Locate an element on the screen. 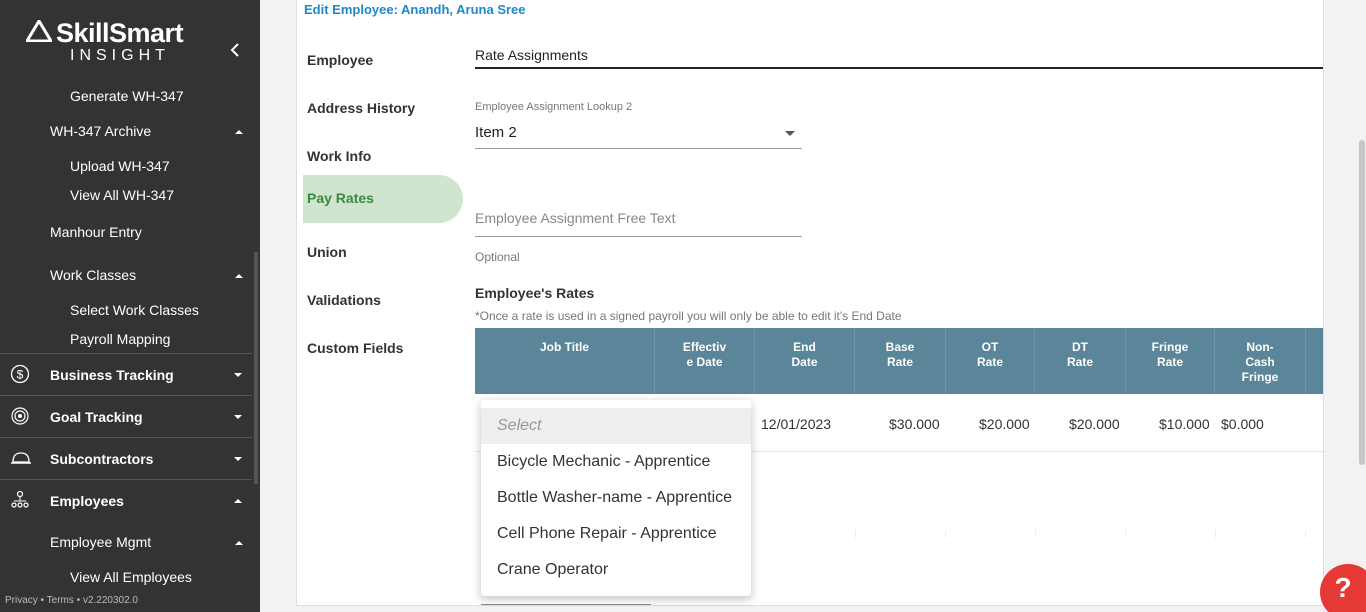  col-base-rate: Base Rate is located at coordinates (900, 361).